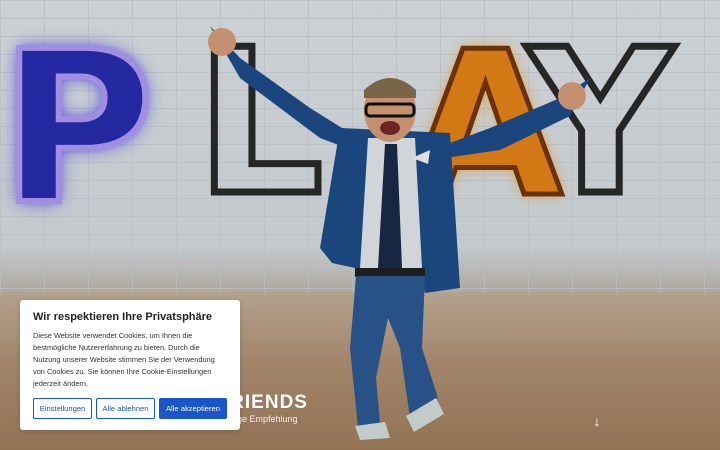 This screenshot has height=450, width=720. What do you see at coordinates (123, 317) in the screenshot?
I see `cookie-banner-title: Wir respektieren Ihre Privatsphäre` at bounding box center [123, 317].